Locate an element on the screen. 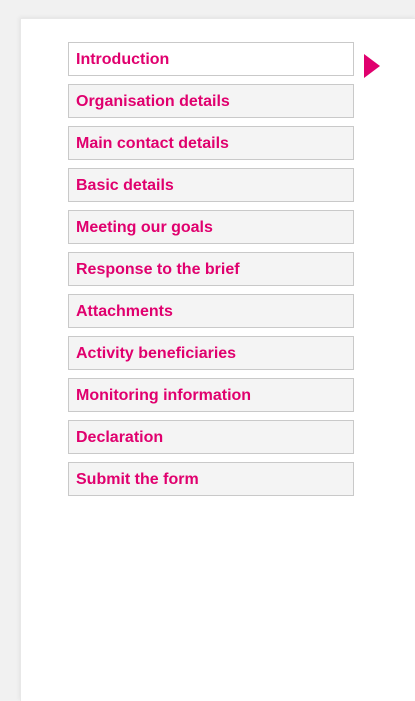 The image size is (415, 701). nav-item-label: Main contact details is located at coordinates (152, 143).